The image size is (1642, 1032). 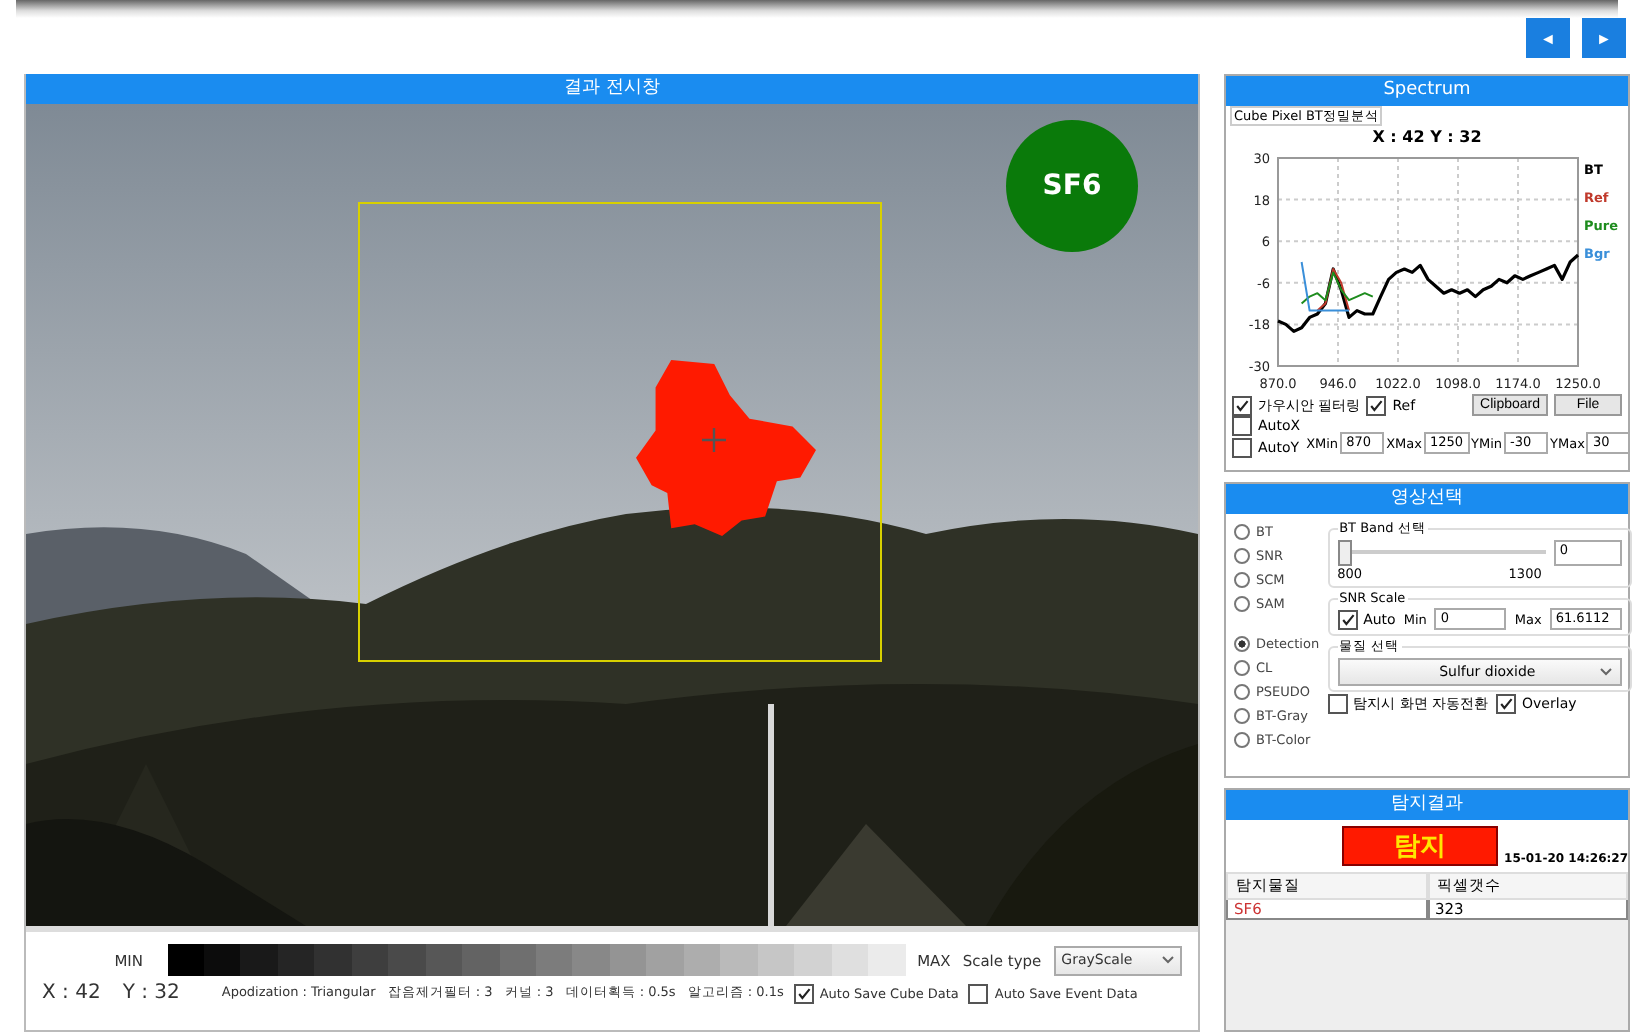 I want to click on nav-button: ►, so click(x=1604, y=38).